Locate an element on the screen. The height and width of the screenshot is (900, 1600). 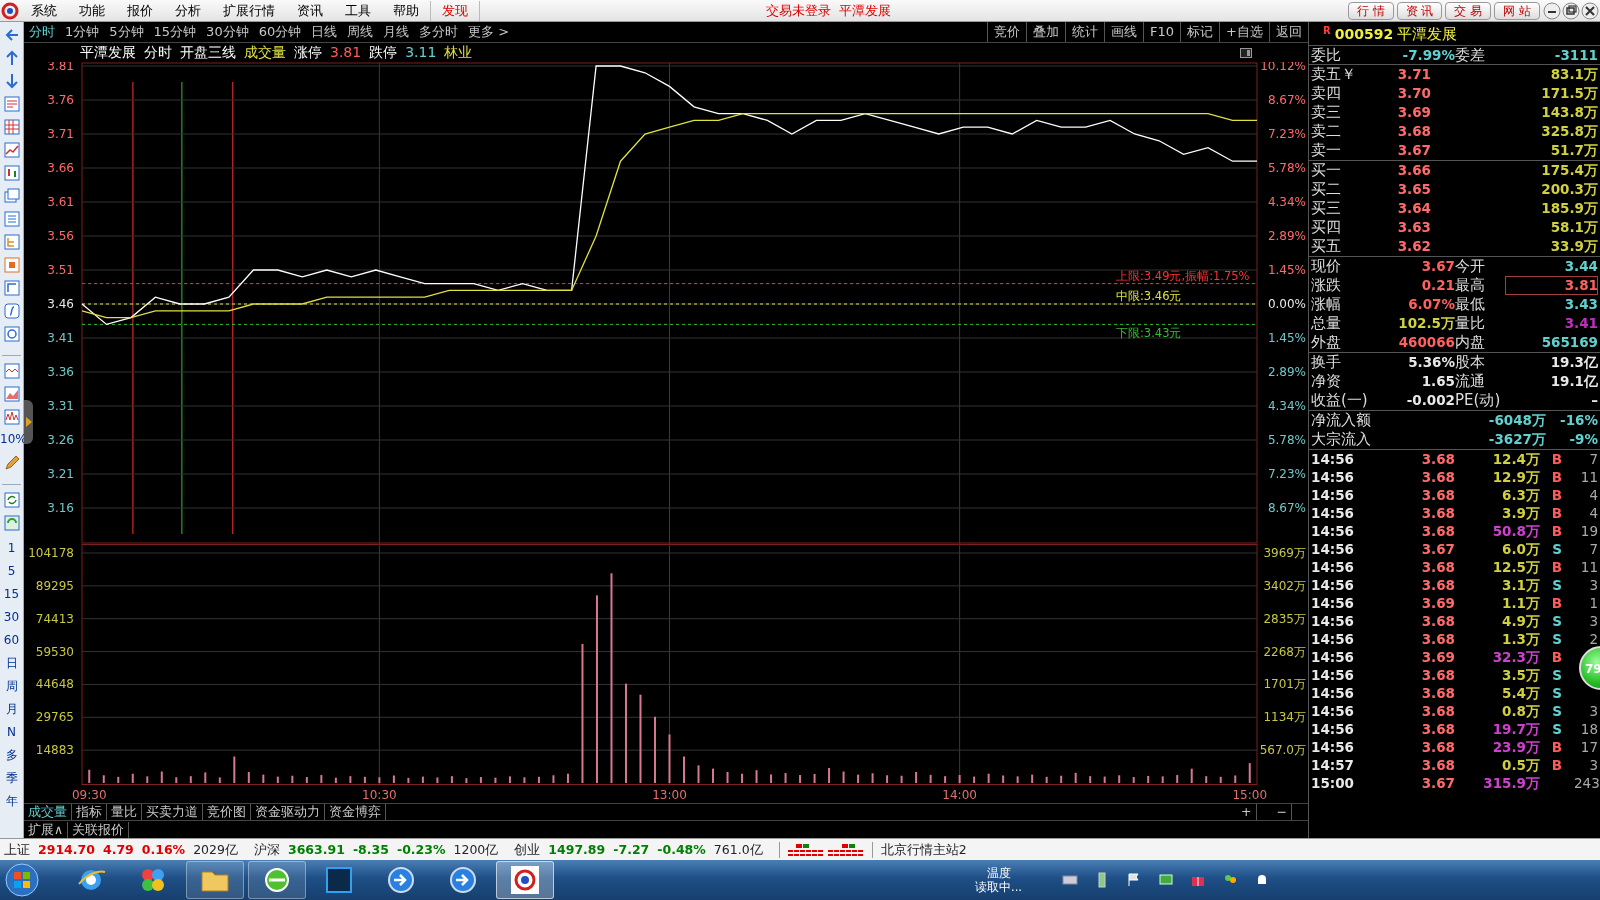
toolbar-button: 叠加 is located at coordinates (1046, 32).